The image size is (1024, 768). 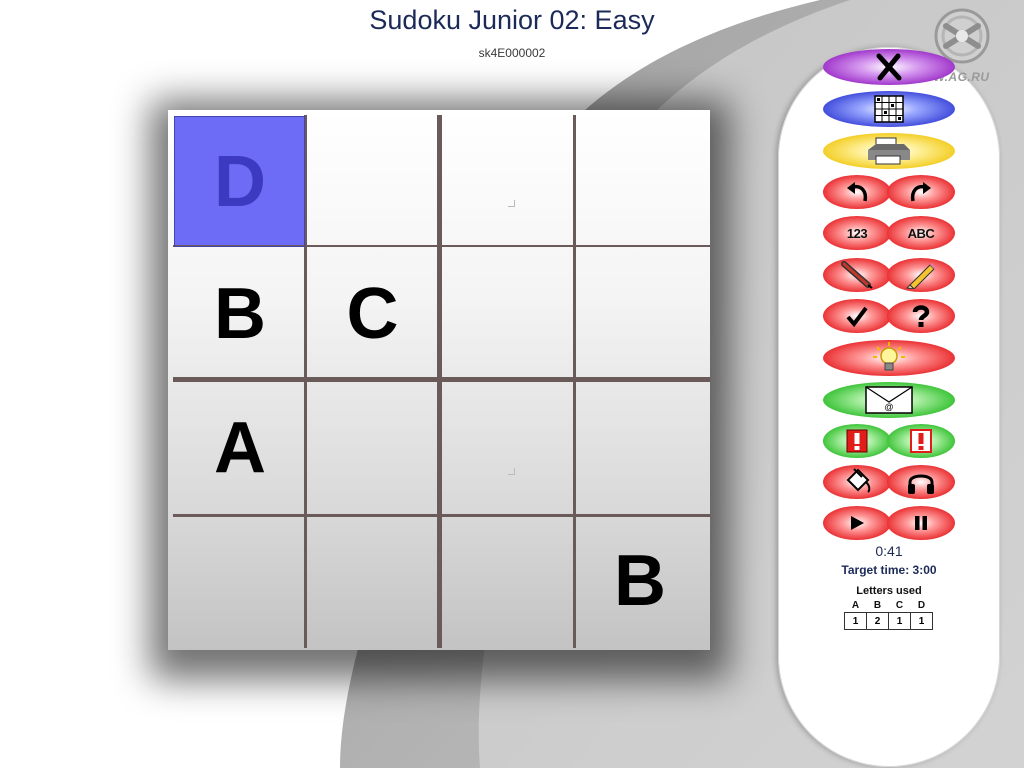 I want to click on check-button, so click(x=857, y=316).